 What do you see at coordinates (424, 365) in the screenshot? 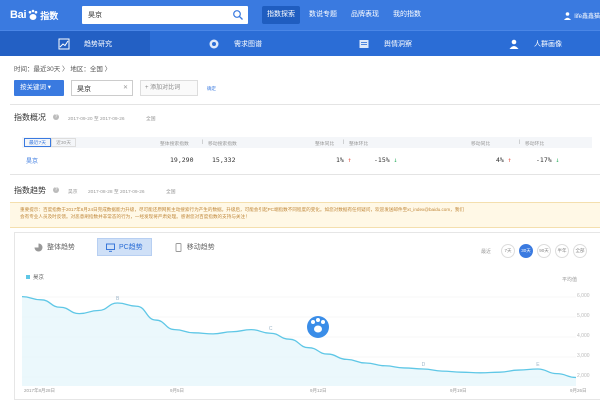
I see `event-marker: D` at bounding box center [424, 365].